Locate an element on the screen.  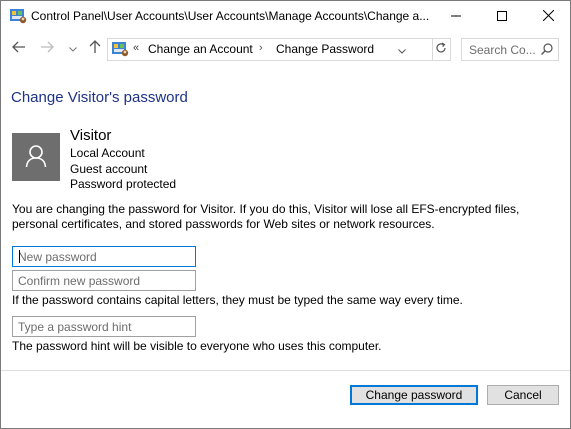
forward-button is located at coordinates (47, 48).